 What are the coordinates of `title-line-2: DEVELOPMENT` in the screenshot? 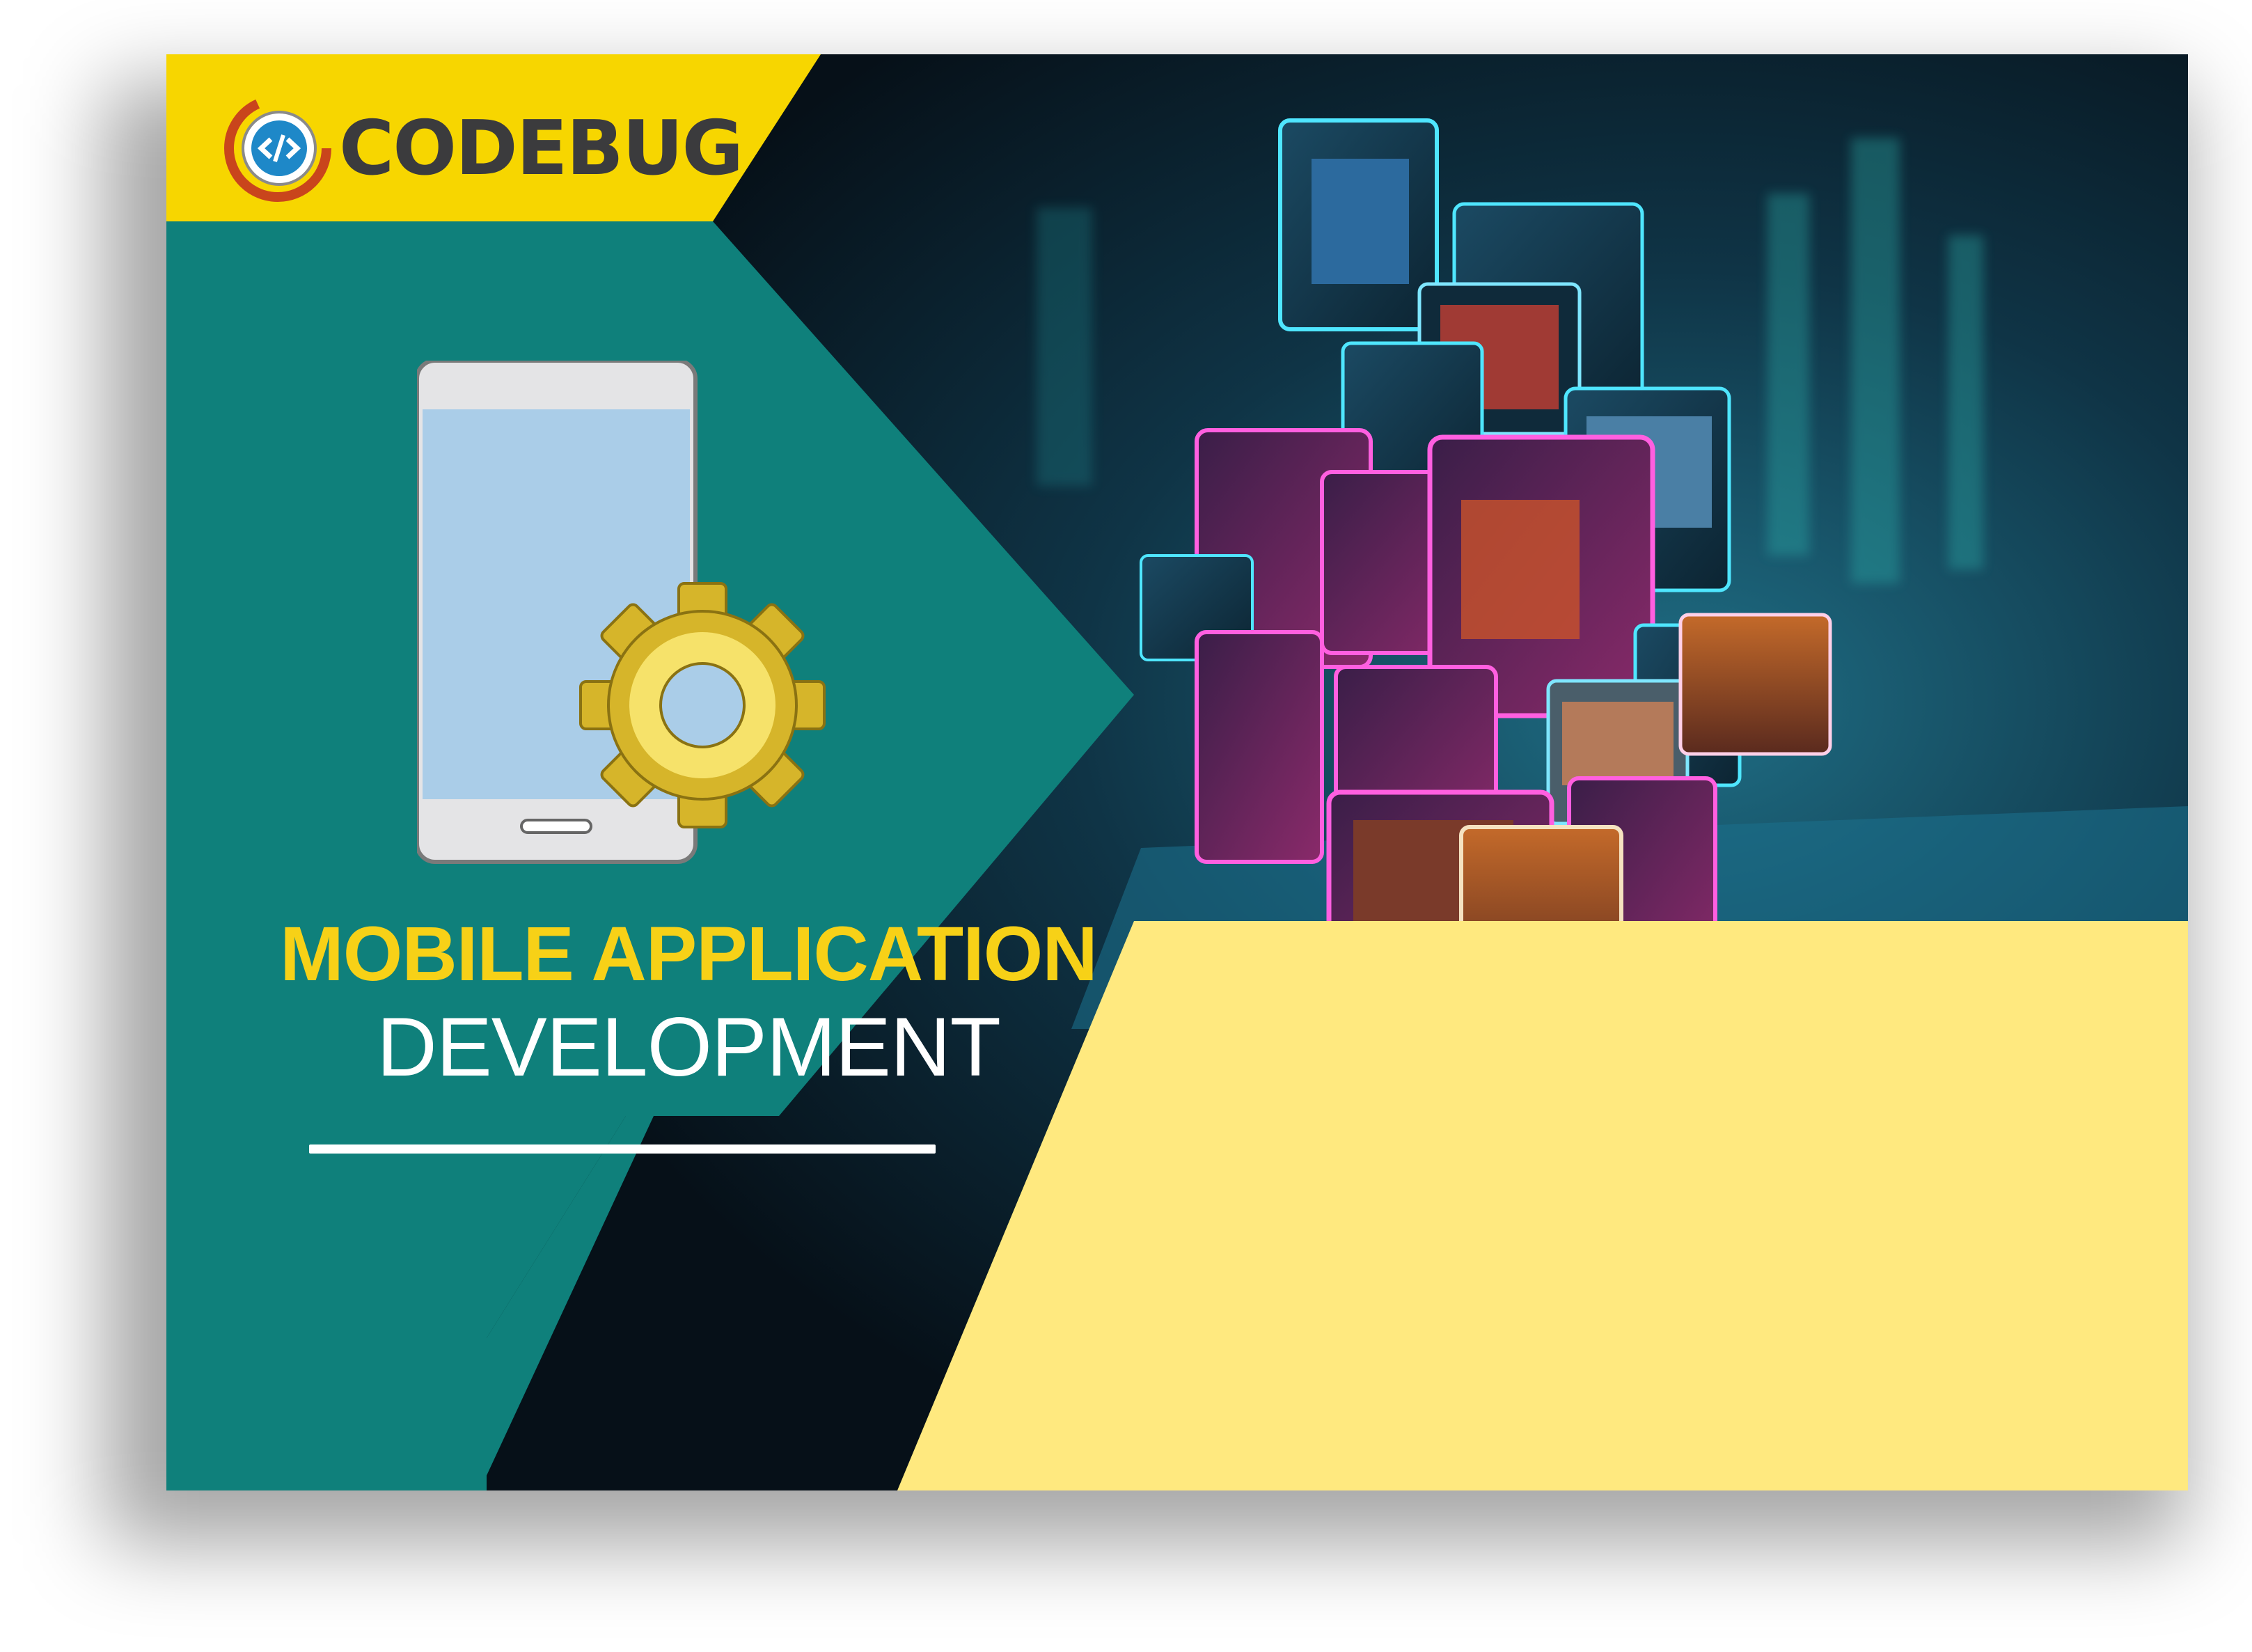 It's located at (689, 1047).